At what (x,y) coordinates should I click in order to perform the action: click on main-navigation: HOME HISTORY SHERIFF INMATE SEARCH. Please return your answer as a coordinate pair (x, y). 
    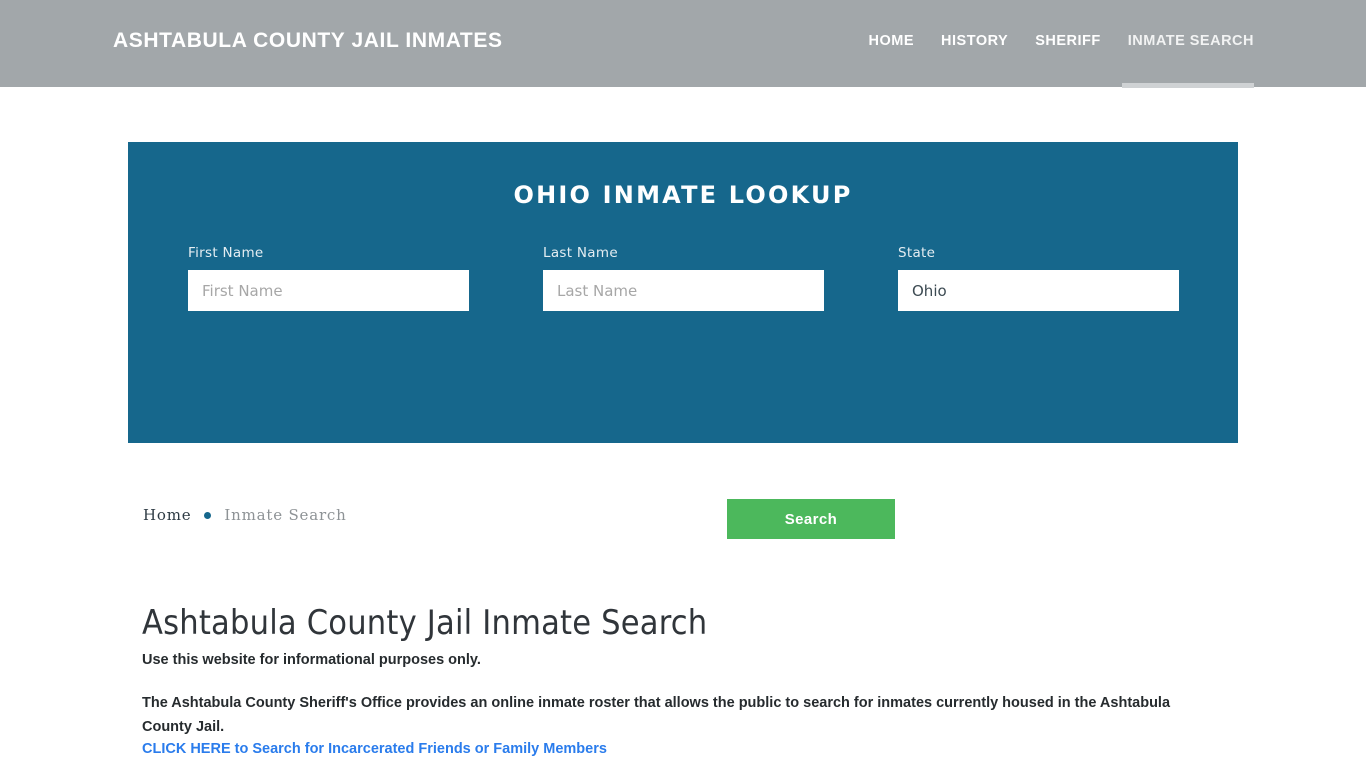
    Looking at the image, I should click on (1061, 41).